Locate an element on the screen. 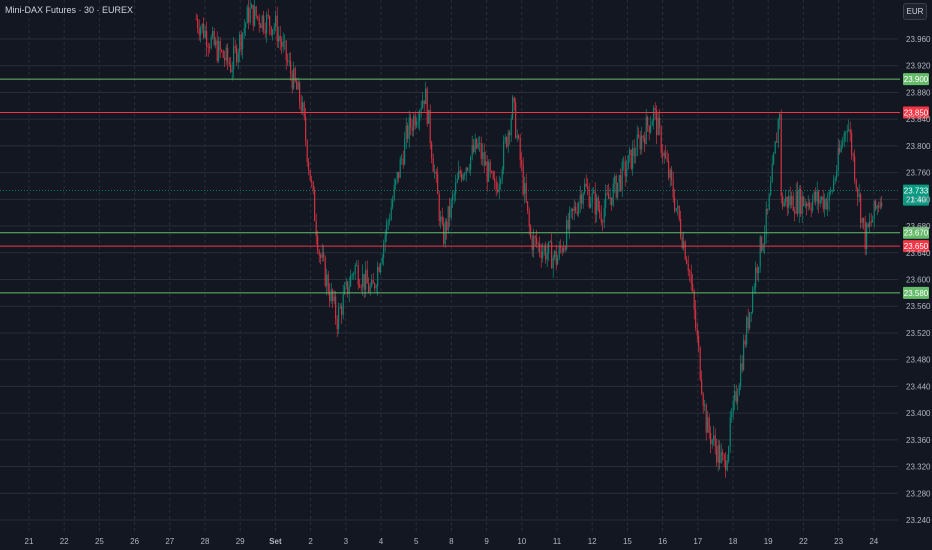  y-tick-label: 23.440 is located at coordinates (918, 386).